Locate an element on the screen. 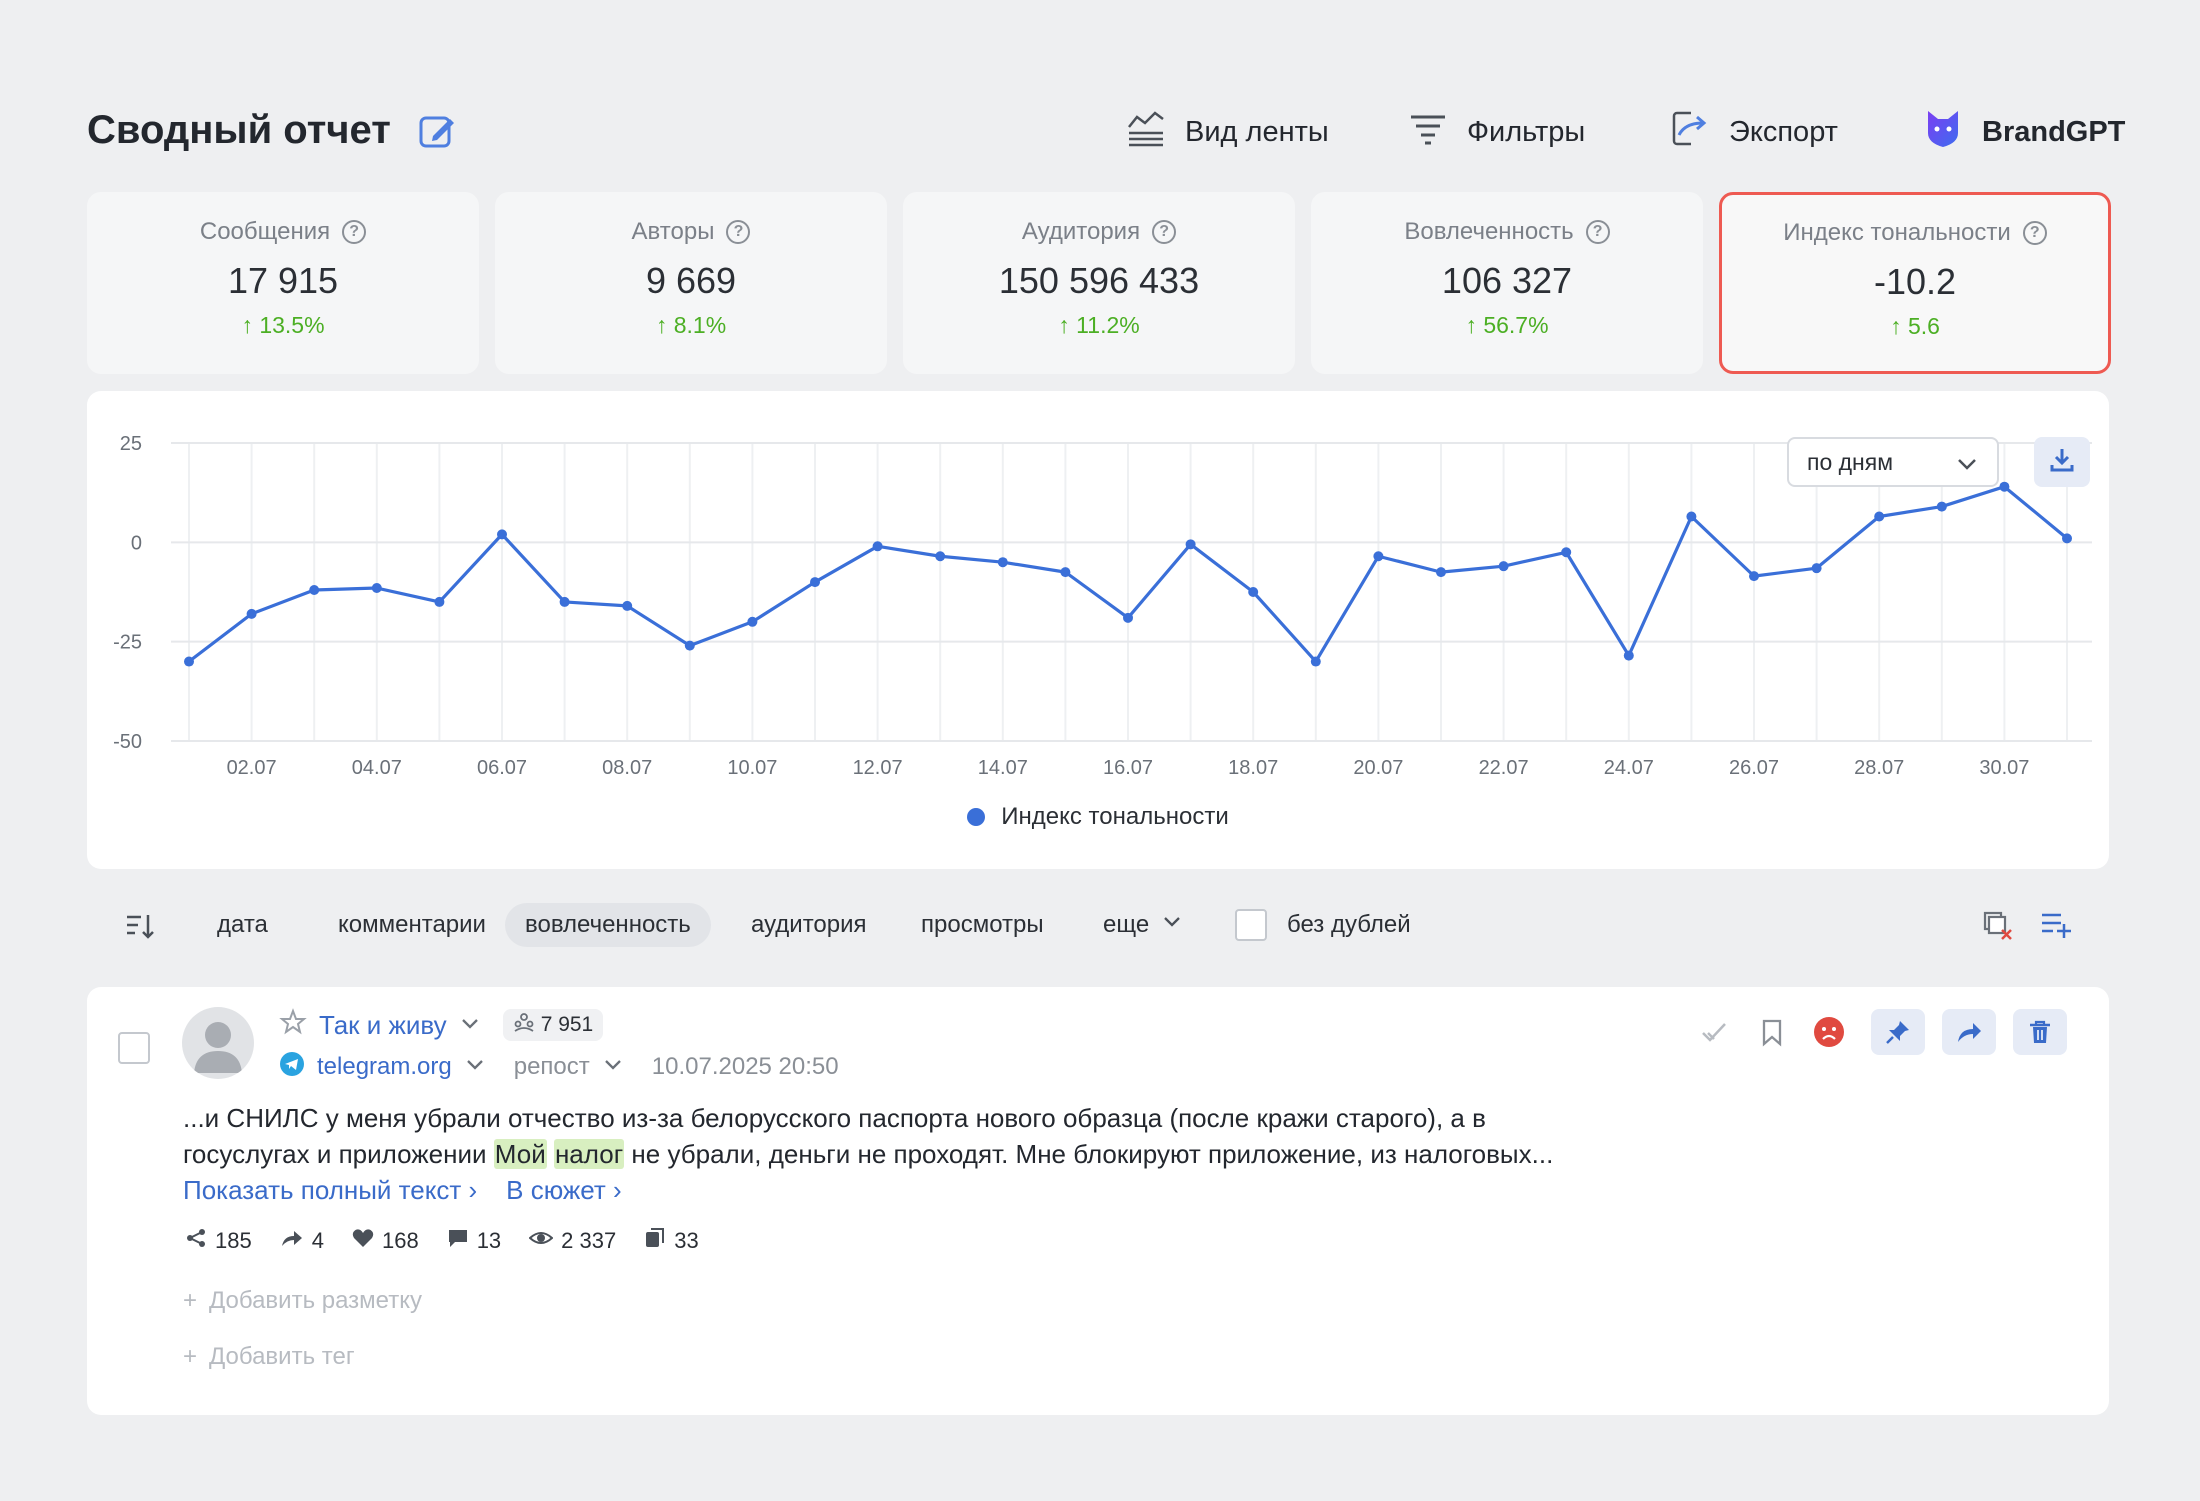 This screenshot has width=2200, height=1501. sort-tab-comments: комментарии is located at coordinates (412, 925).